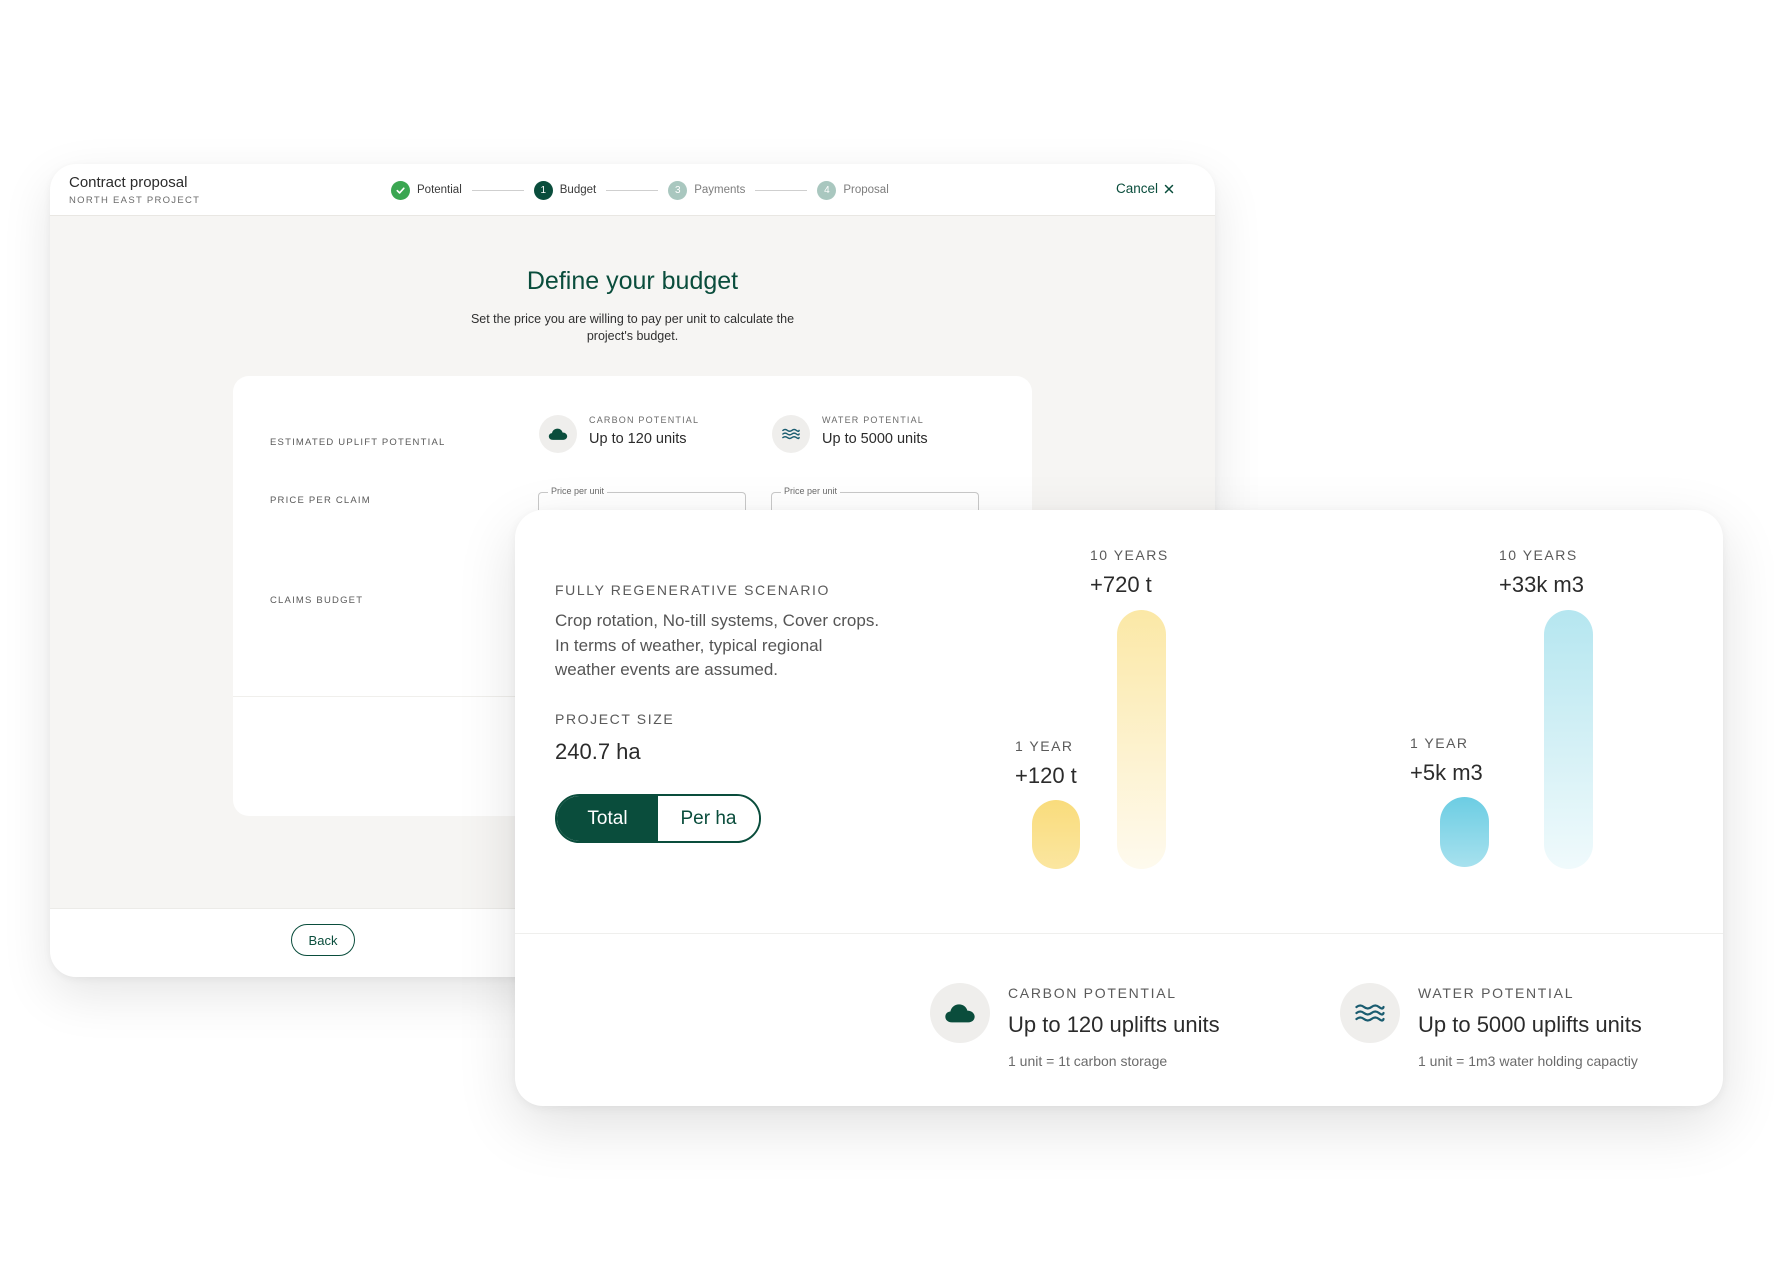 The height and width of the screenshot is (1282, 1774). I want to click on check-icon, so click(400, 190).